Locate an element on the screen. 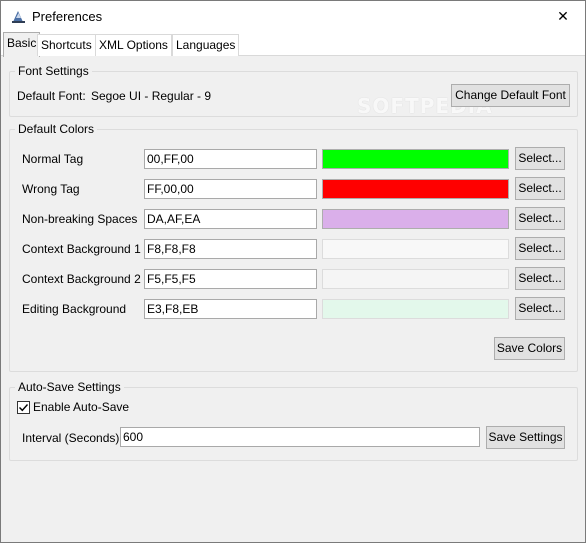 Image resolution: width=586 pixels, height=543 pixels. enable-auto-save-label: Enable Auto-Save is located at coordinates (81, 407).